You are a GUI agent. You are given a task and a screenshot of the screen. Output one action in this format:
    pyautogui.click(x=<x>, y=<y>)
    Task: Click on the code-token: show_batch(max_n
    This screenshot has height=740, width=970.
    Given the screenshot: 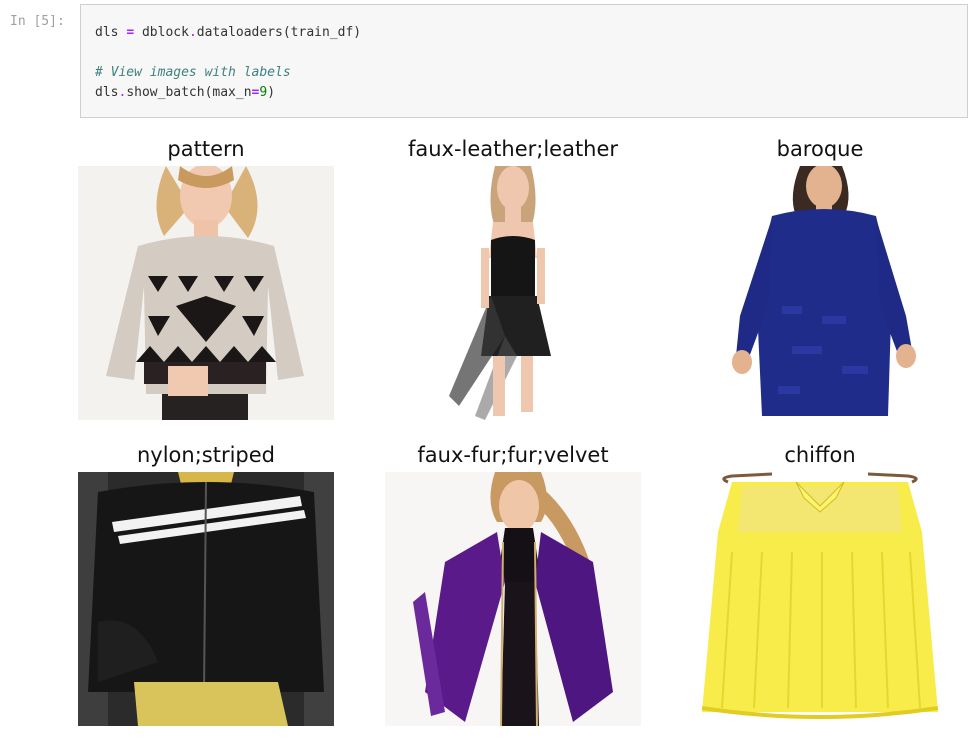 What is the action you would take?
    pyautogui.click(x=189, y=92)
    